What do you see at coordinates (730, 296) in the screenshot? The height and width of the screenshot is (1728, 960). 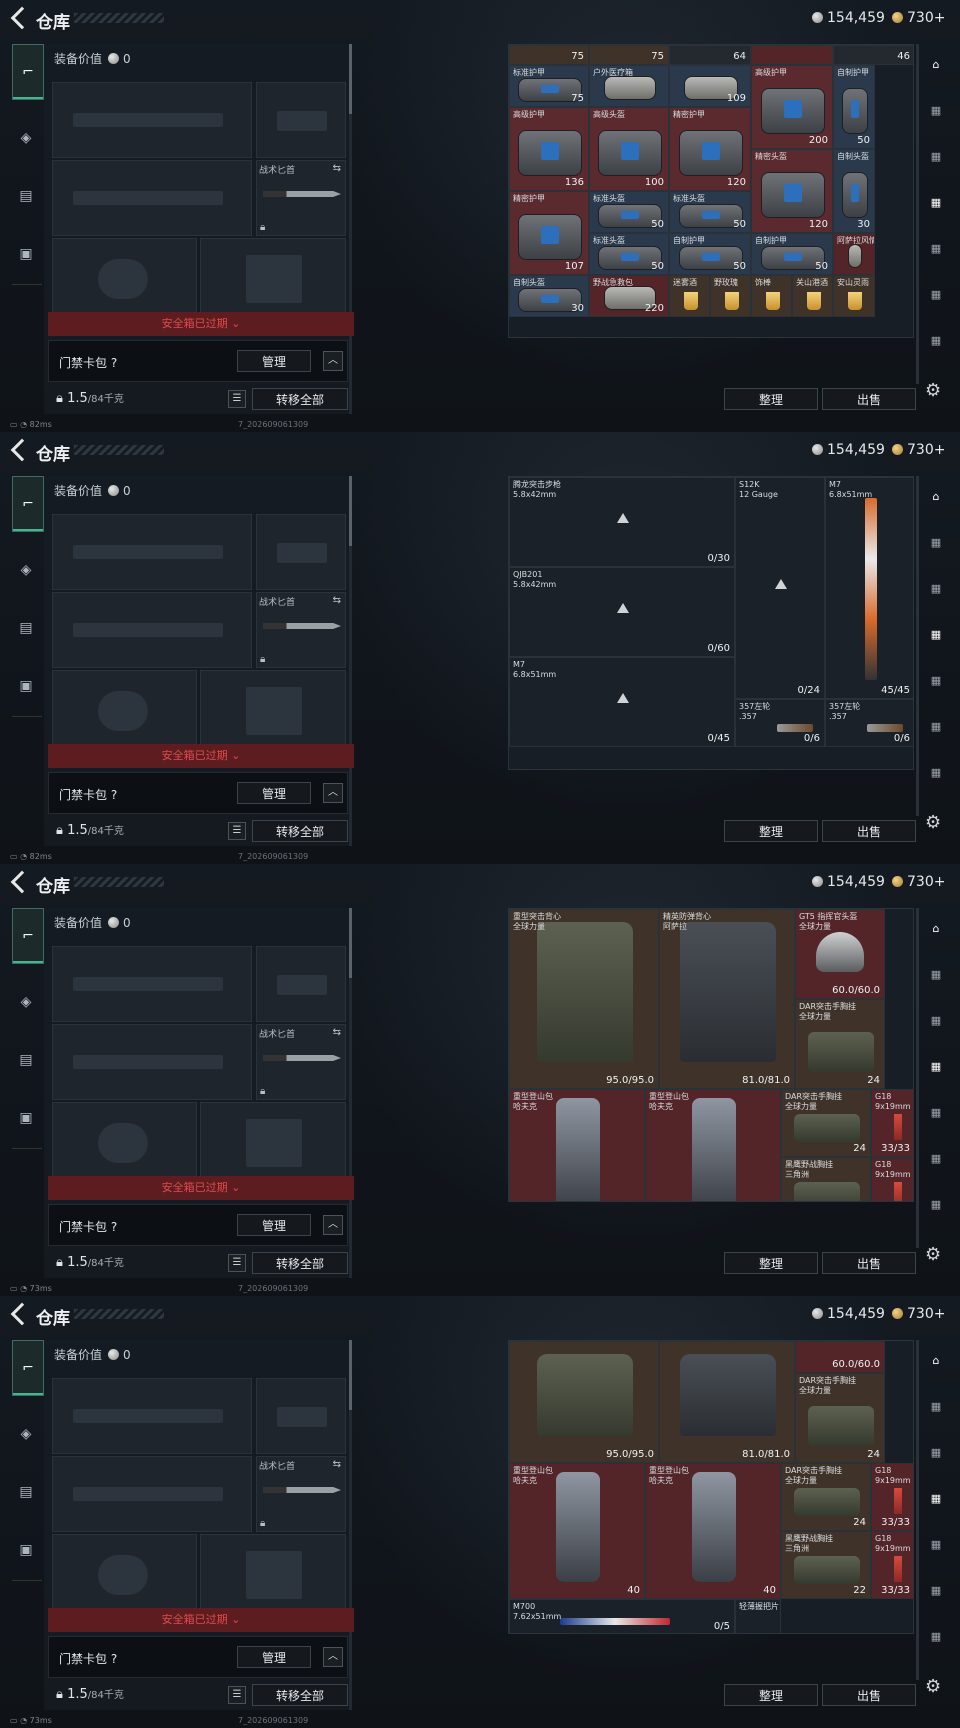 I see `grid-item: 野玫瑰` at bounding box center [730, 296].